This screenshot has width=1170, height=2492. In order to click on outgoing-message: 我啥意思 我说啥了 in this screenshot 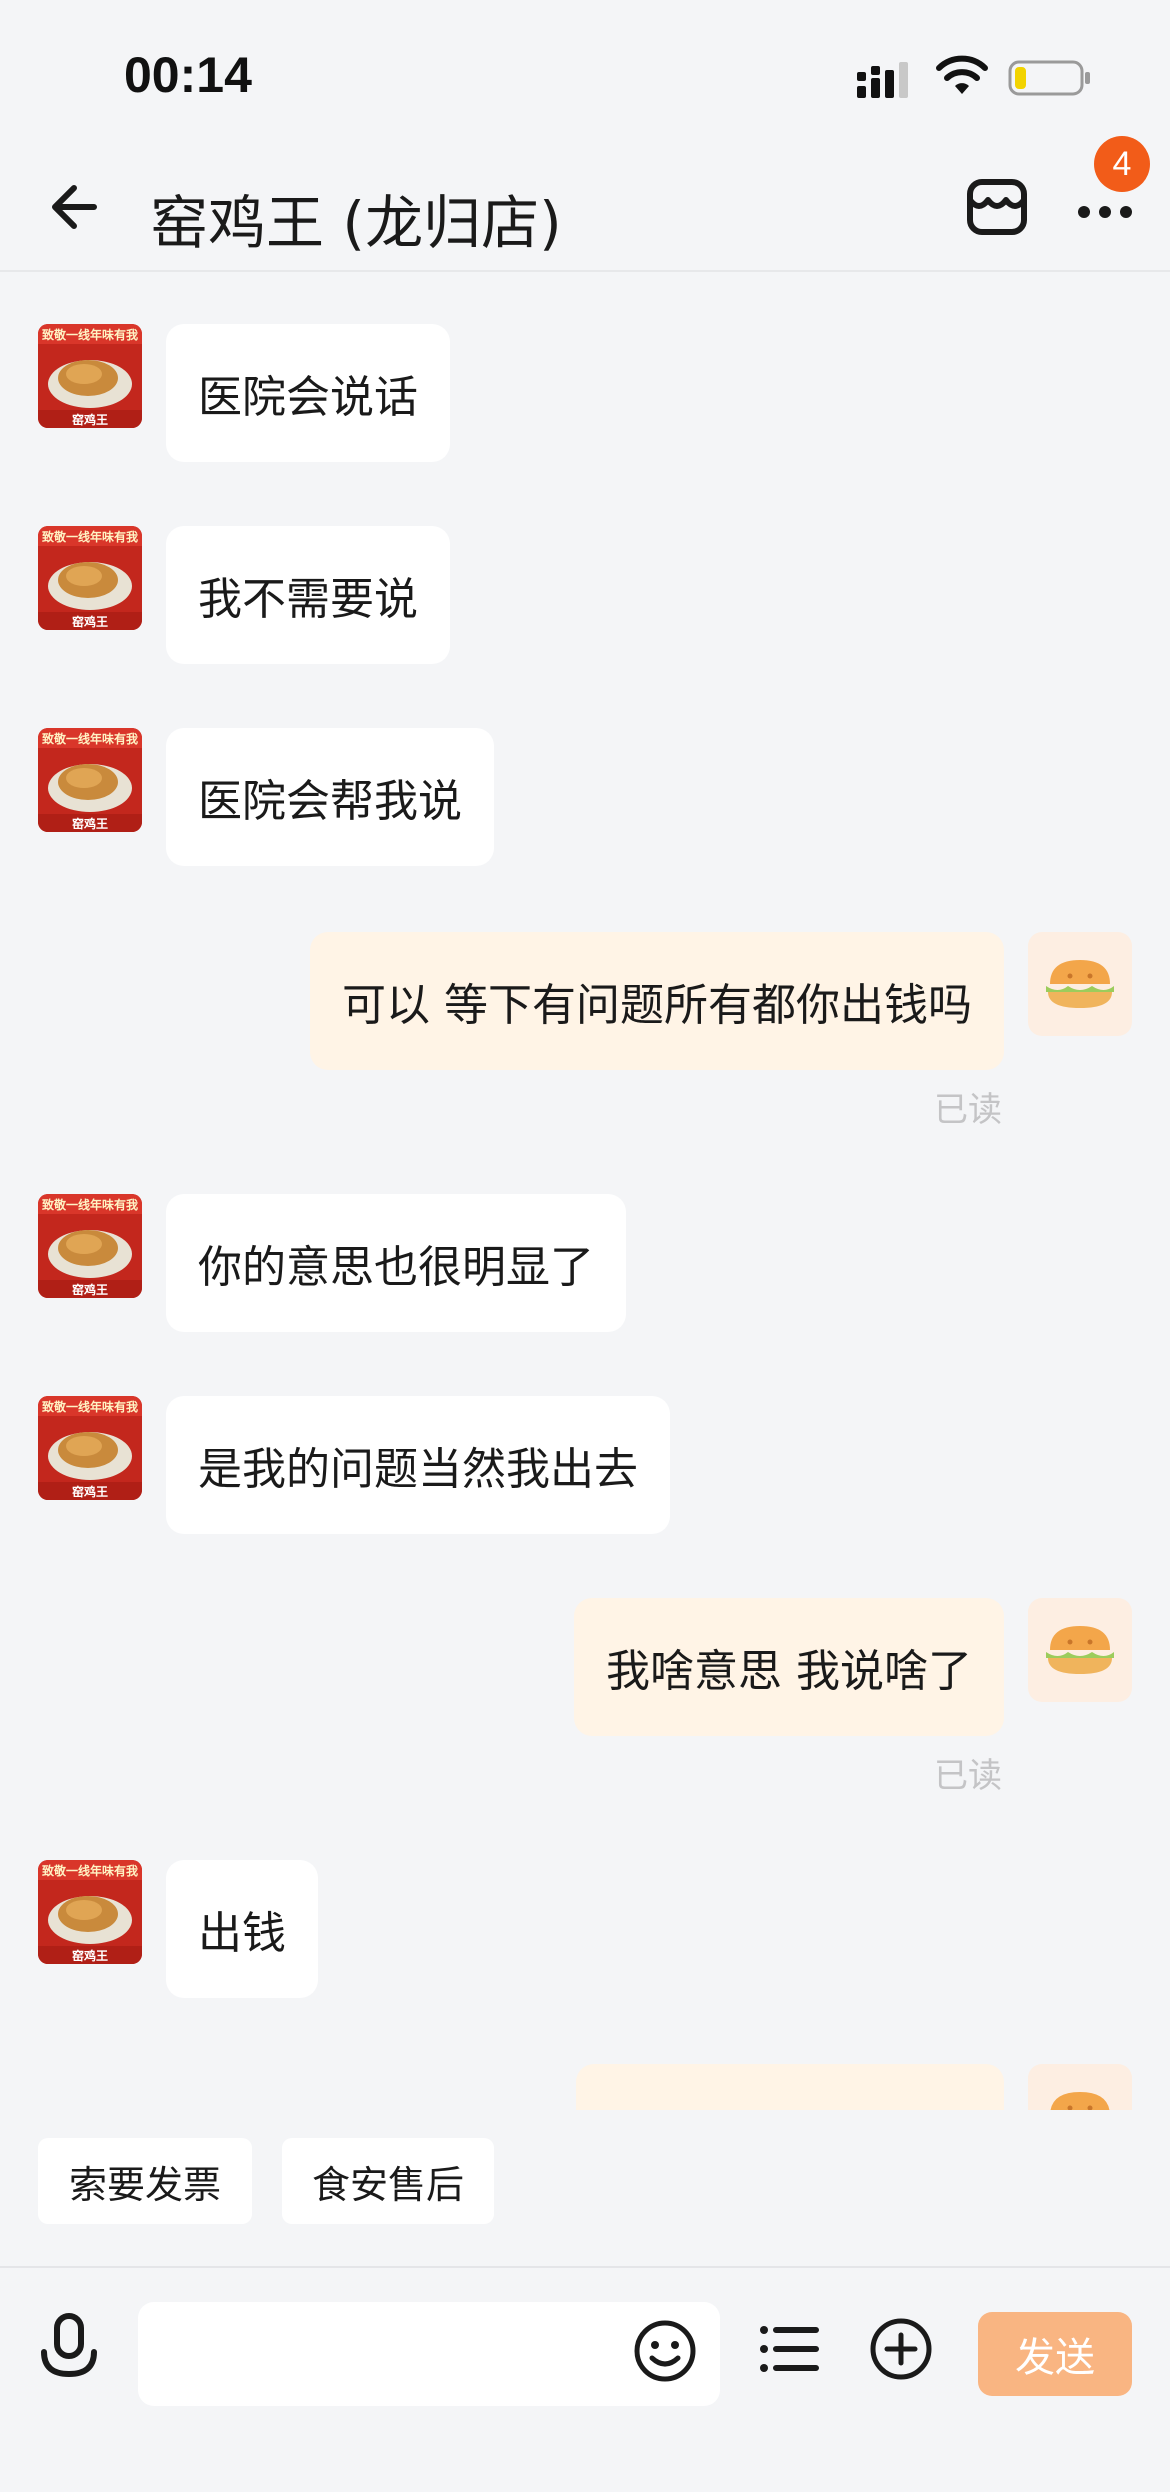, I will do `click(789, 1667)`.